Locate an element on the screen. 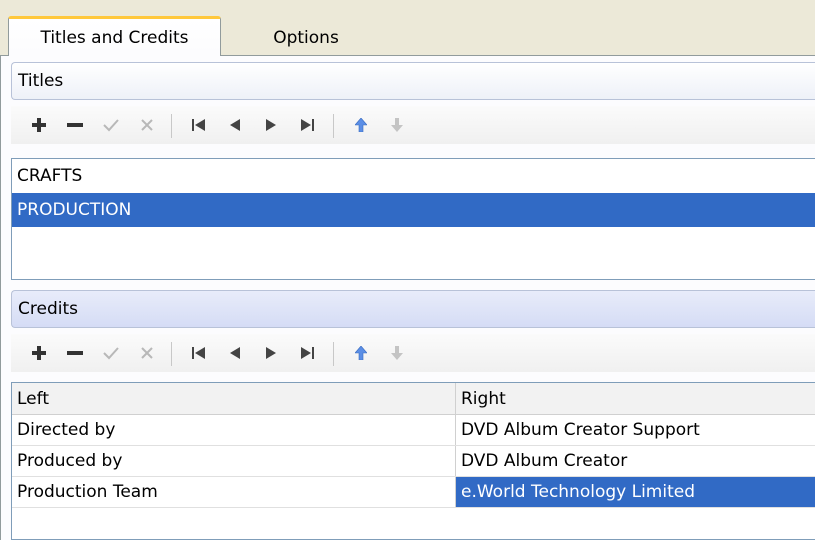  move-title-down-button is located at coordinates (397, 125).